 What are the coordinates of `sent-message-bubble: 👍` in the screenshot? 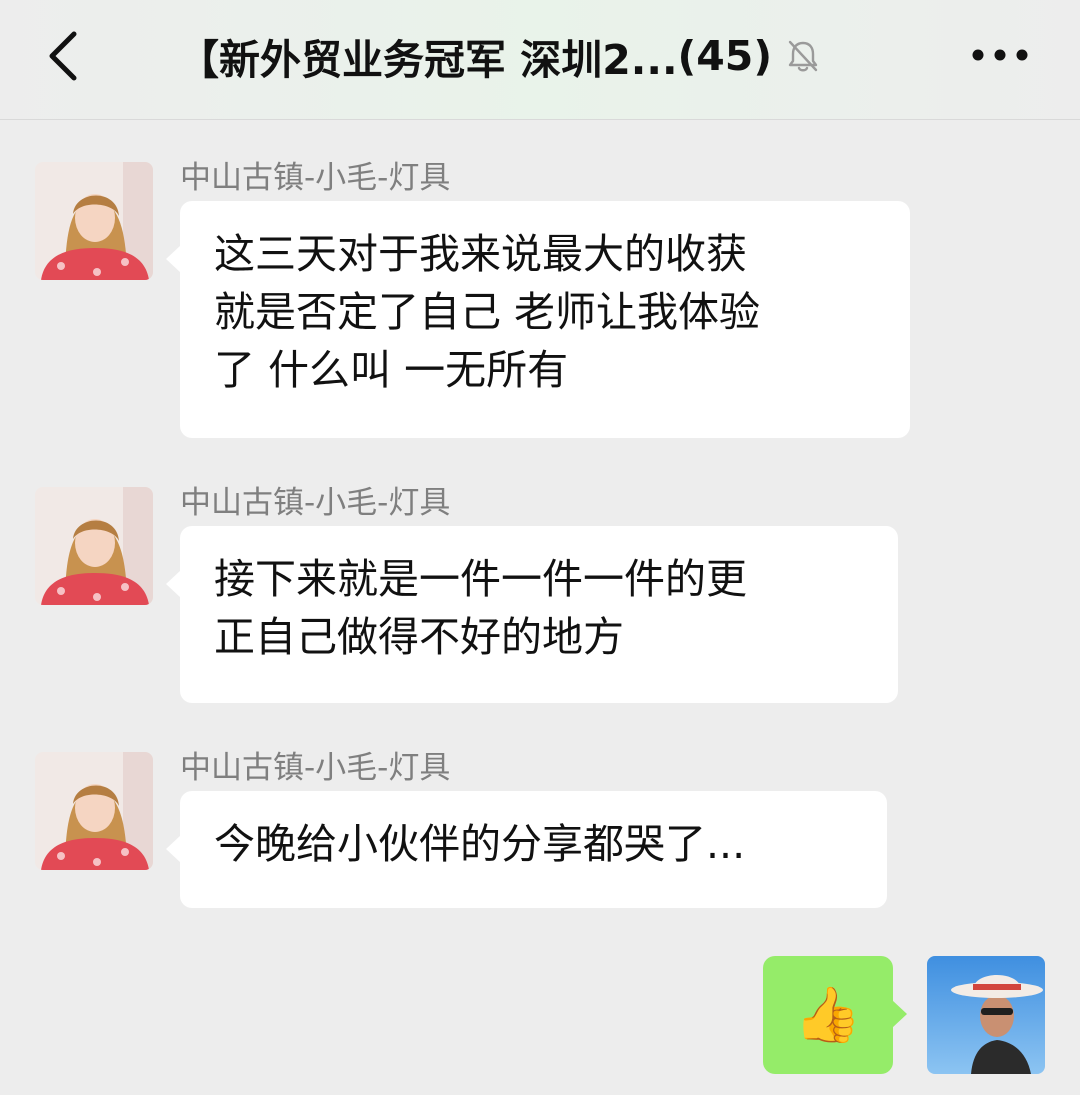 It's located at (835, 1015).